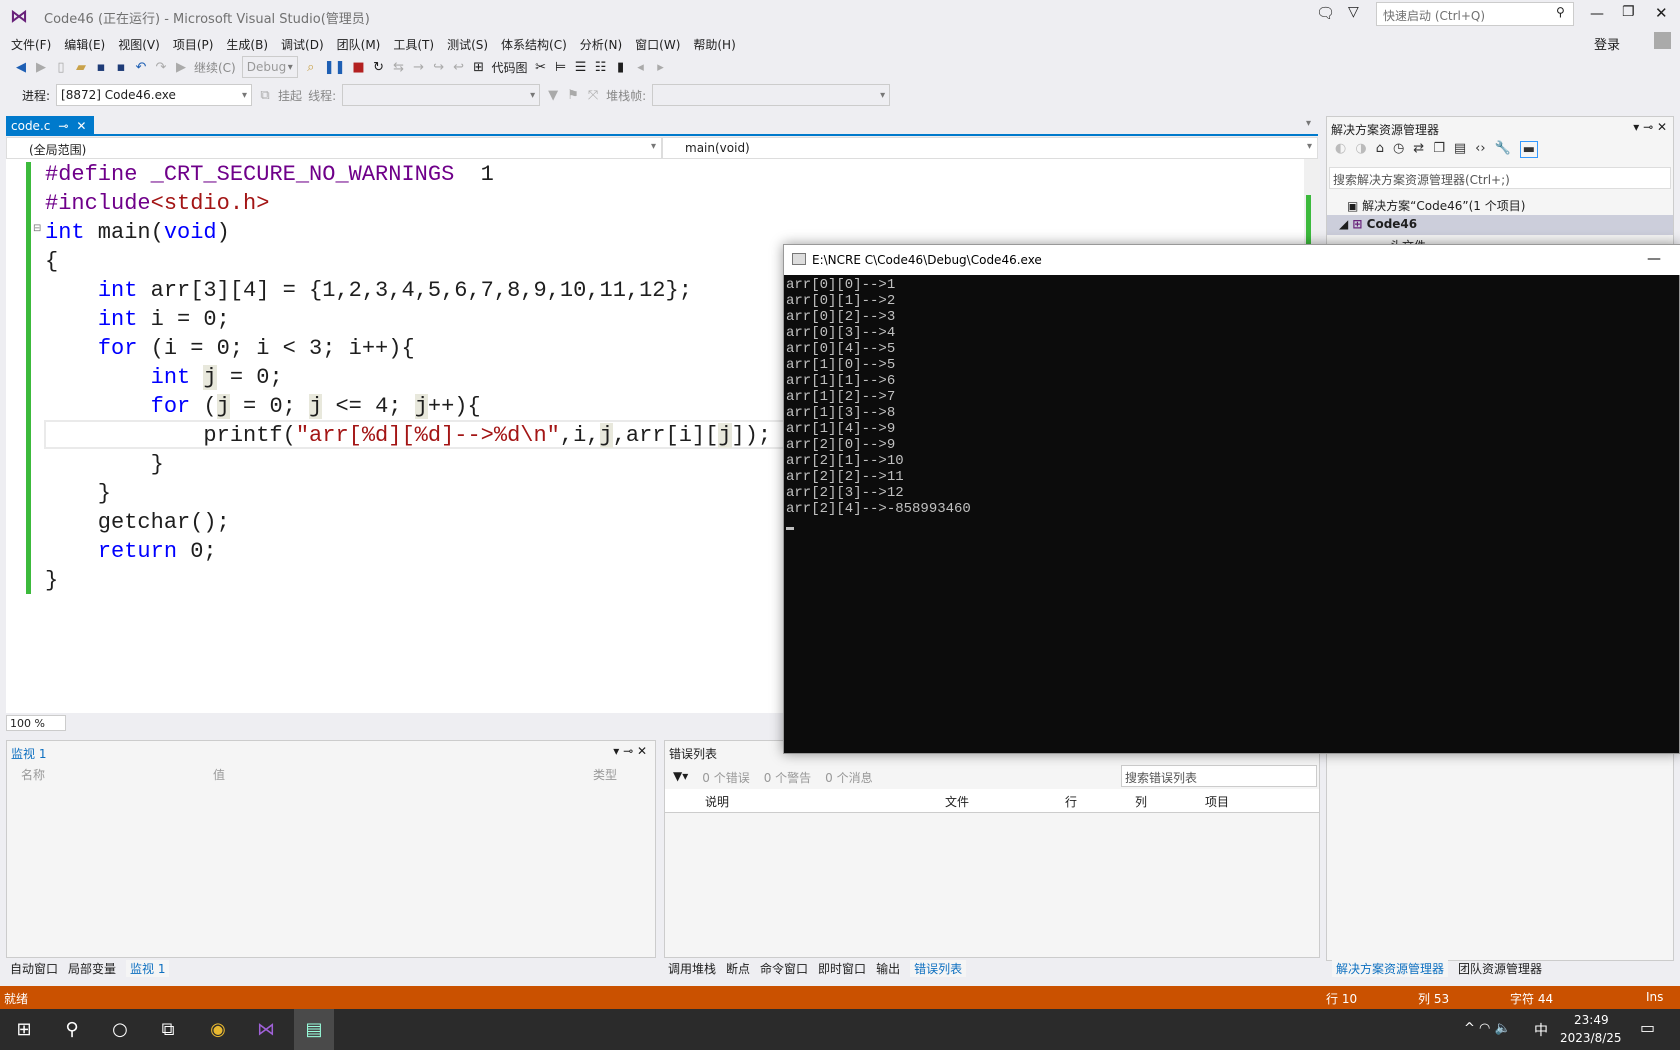  I want to click on home-icon: ⌂, so click(1380, 149).